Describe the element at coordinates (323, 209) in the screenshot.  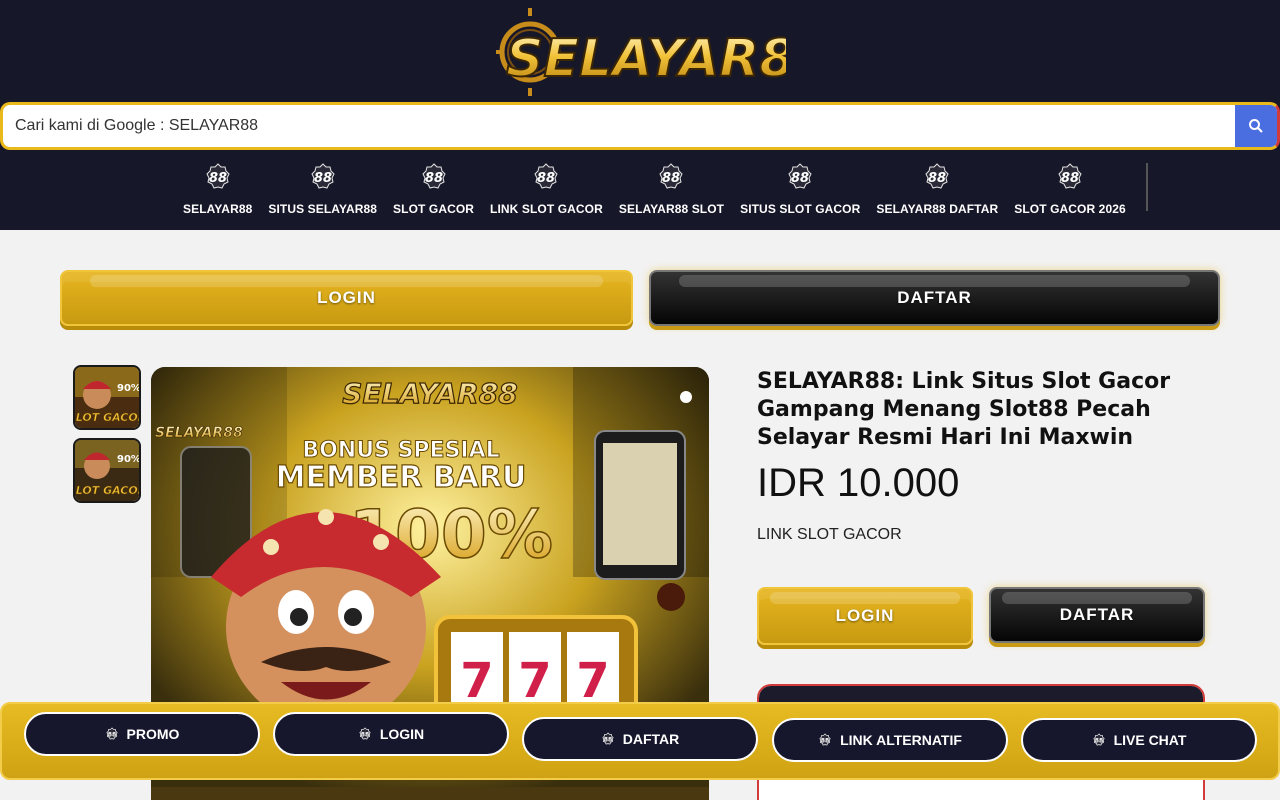
I see `nav-label: SITUS SELAYAR88` at that location.